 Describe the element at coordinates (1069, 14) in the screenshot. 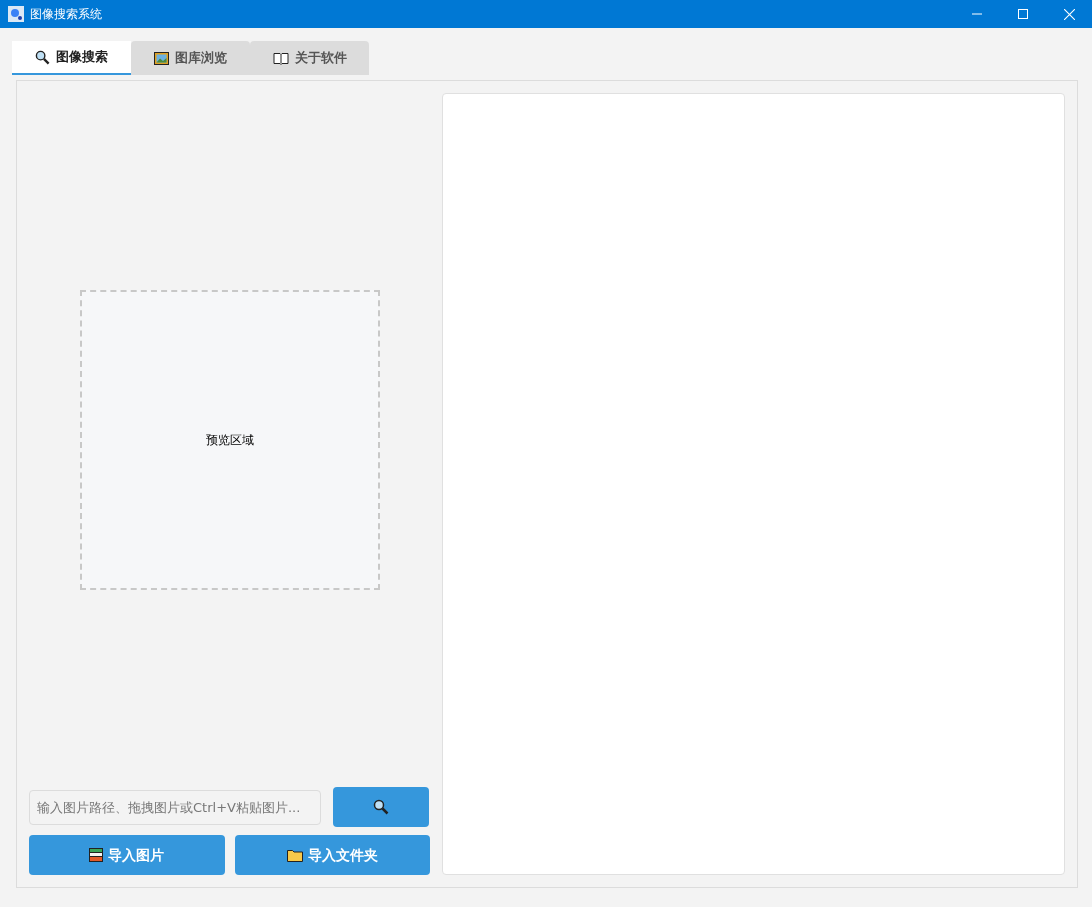

I see `close-icon` at that location.